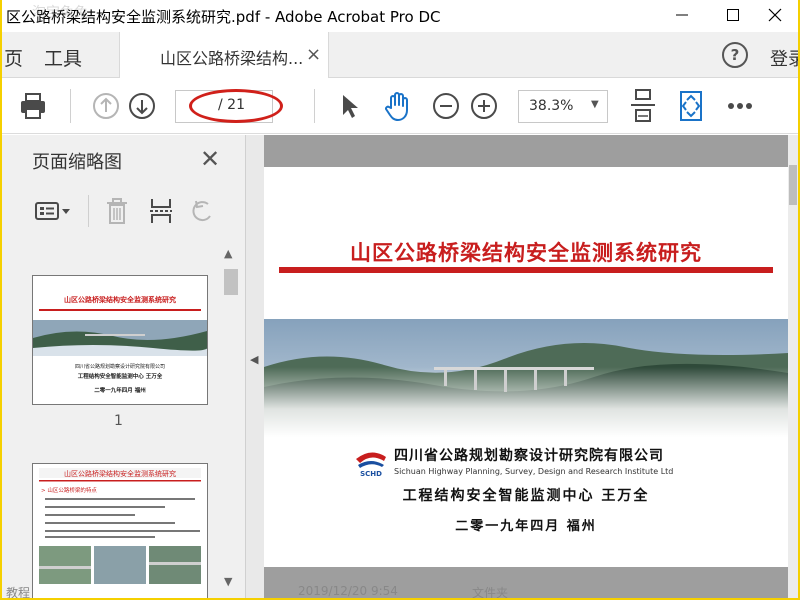 The image size is (800, 600). Describe the element at coordinates (400, 55) in the screenshot. I see `tab-bar: 页 工具 山区公路桥梁结构... × ? 登录` at that location.